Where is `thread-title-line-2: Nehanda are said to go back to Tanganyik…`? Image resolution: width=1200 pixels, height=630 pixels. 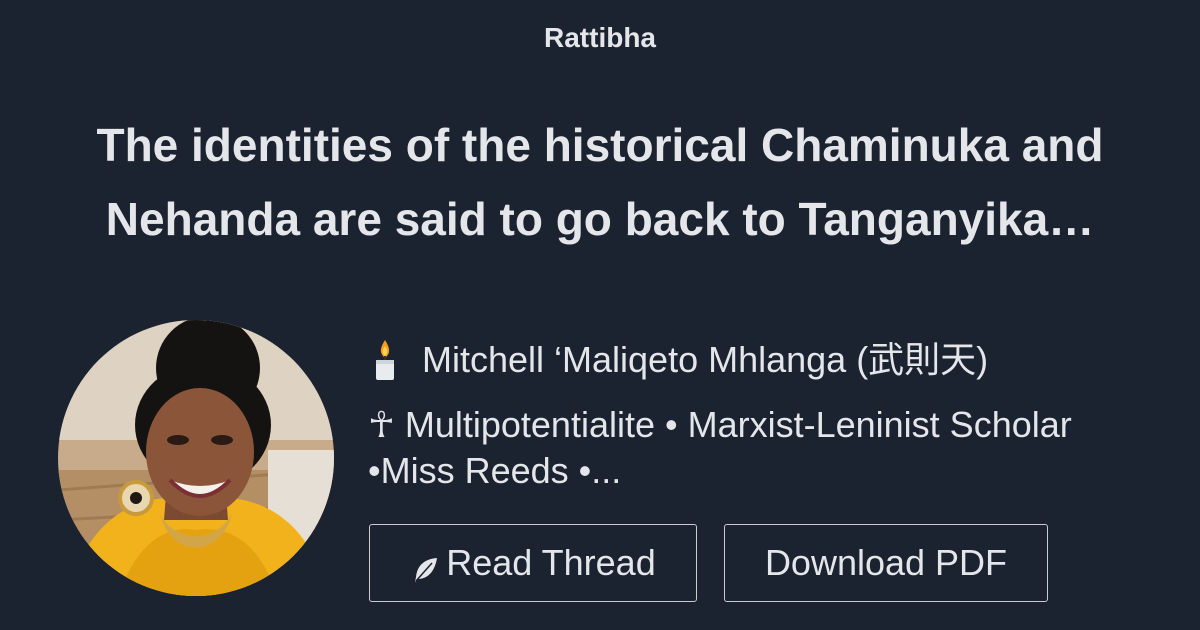 thread-title-line-2: Nehanda are said to go back to Tanganyik… is located at coordinates (600, 219).